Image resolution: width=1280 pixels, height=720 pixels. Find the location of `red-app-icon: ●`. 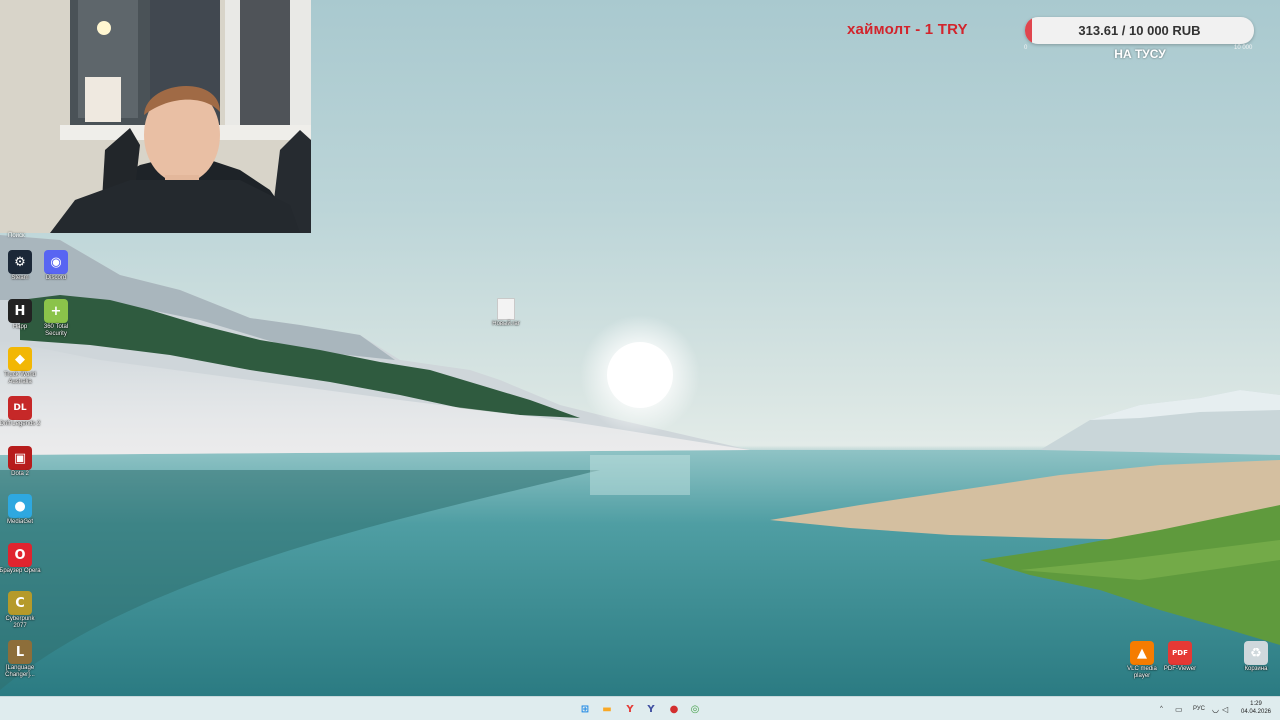

red-app-icon: ● is located at coordinates (674, 709).